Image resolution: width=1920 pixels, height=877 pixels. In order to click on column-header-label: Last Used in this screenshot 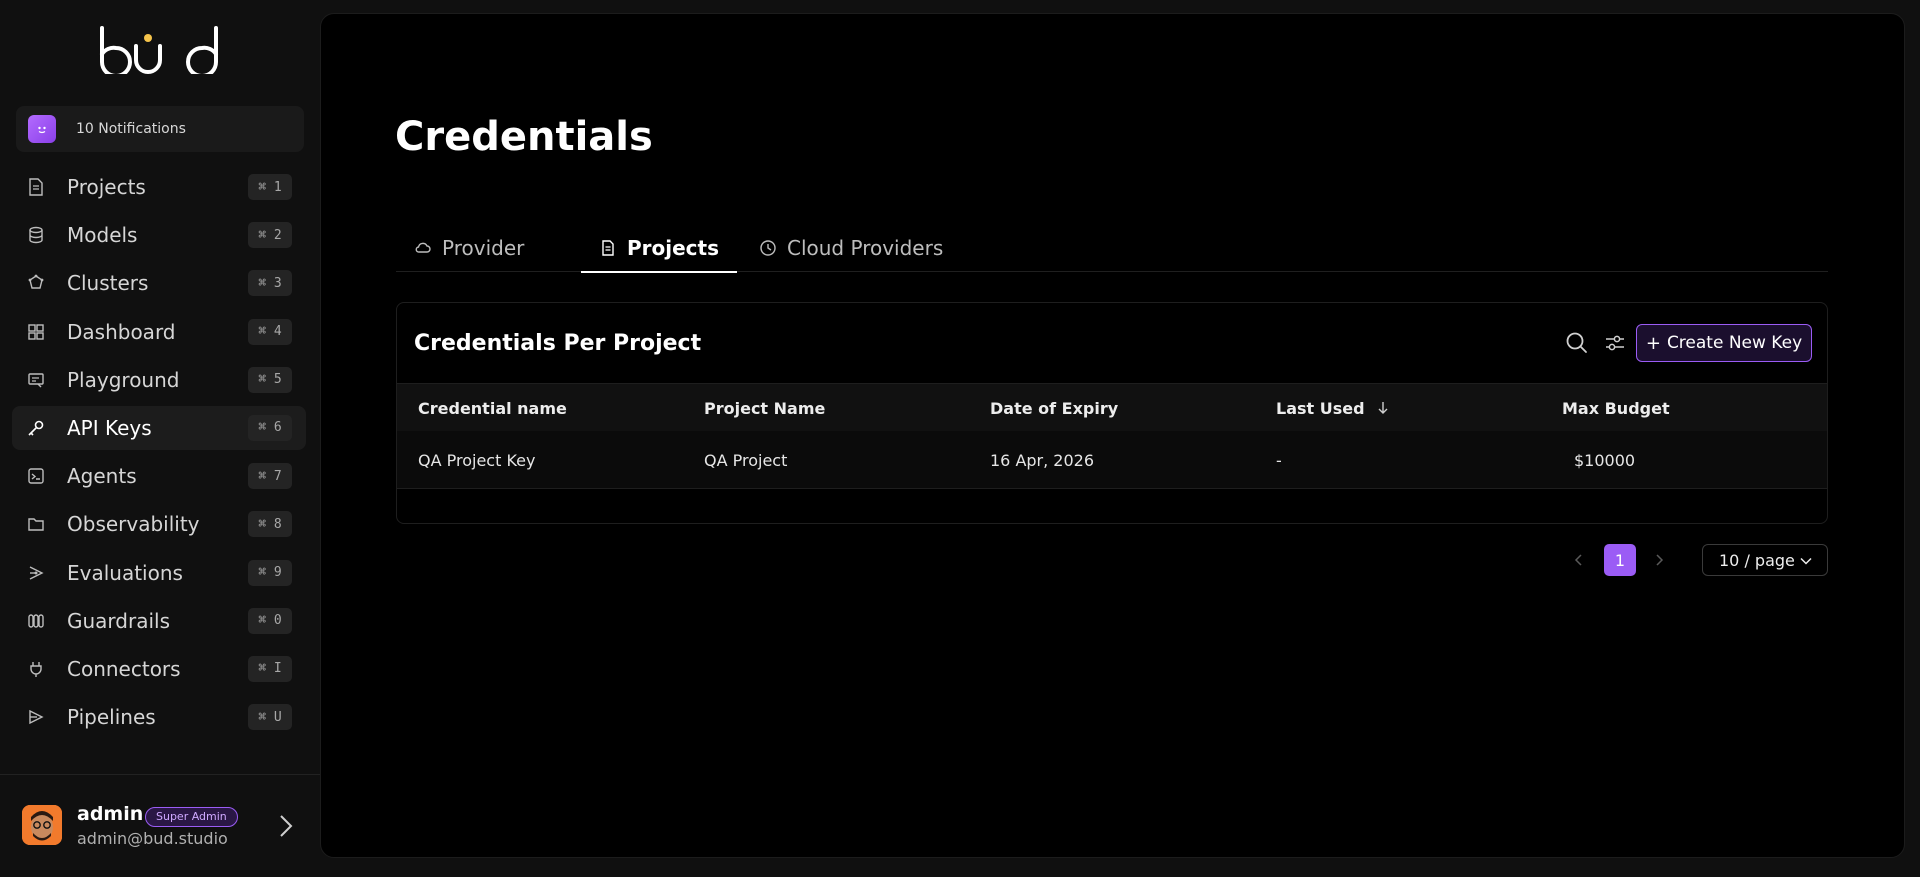, I will do `click(1320, 408)`.